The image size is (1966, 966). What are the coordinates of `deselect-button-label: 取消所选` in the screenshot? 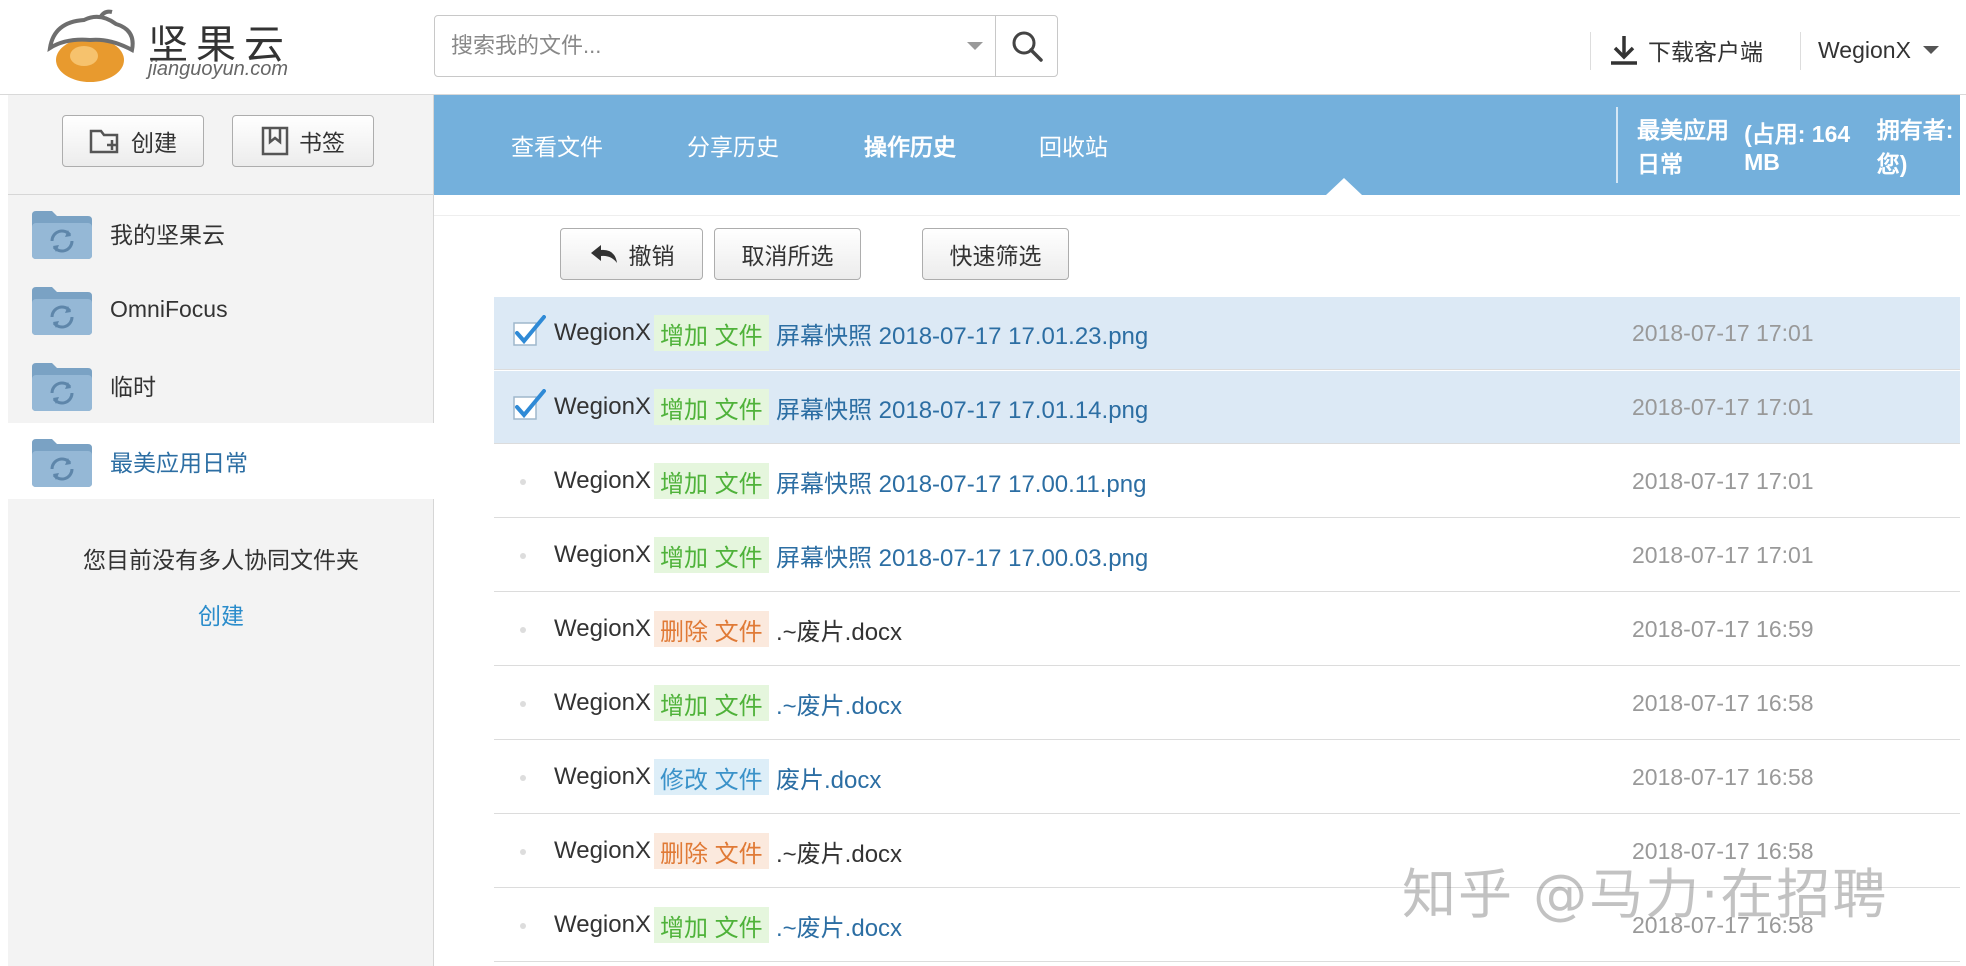 It's located at (787, 256).